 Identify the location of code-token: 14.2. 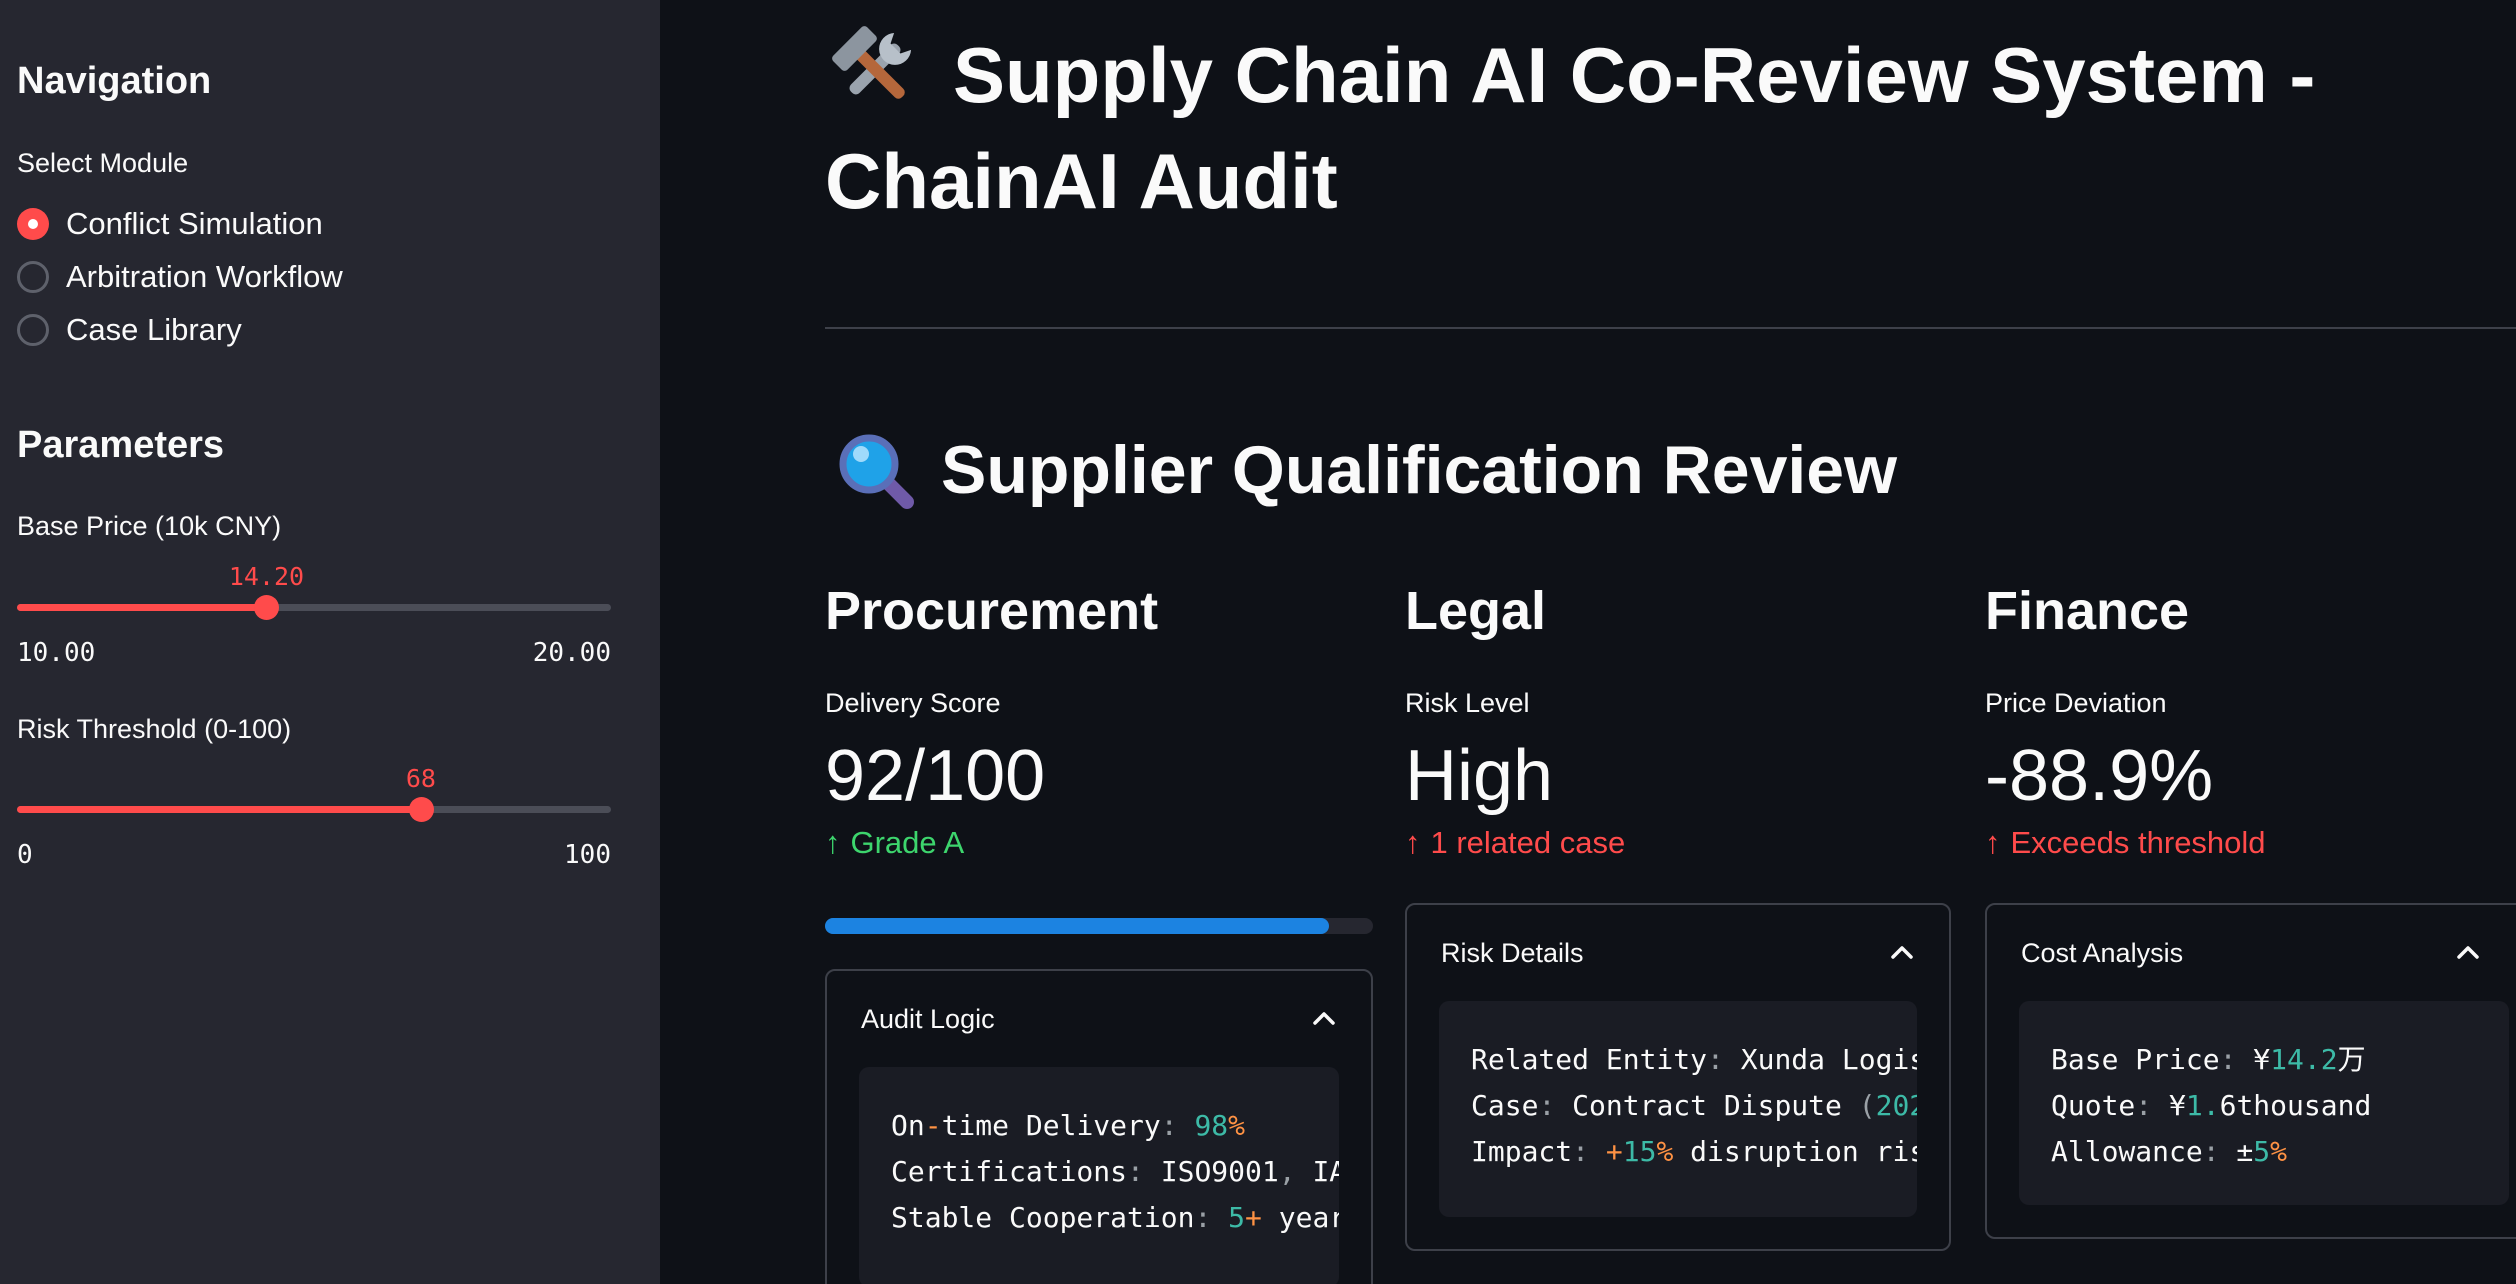
(2304, 1059).